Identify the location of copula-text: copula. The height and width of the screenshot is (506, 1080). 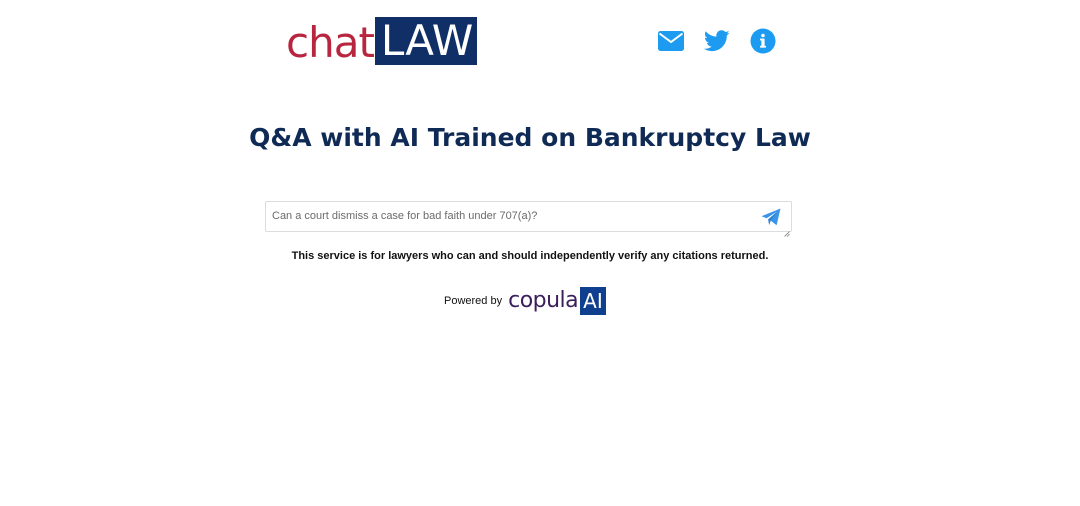
(543, 300).